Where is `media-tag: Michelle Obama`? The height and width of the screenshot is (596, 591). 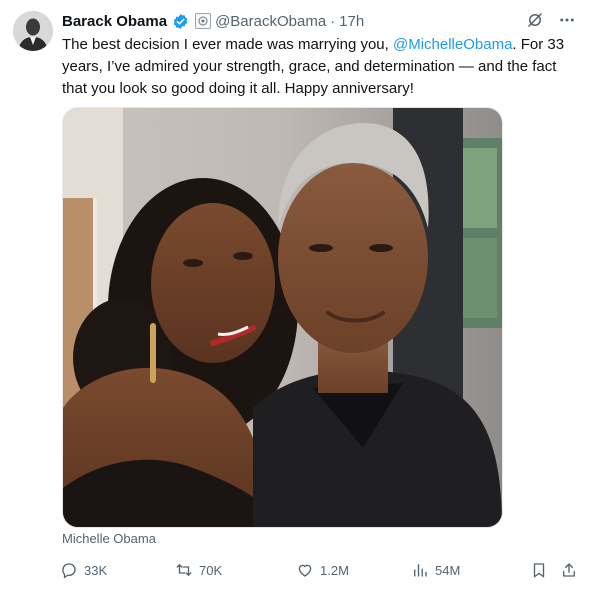 media-tag: Michelle Obama is located at coordinates (109, 538).